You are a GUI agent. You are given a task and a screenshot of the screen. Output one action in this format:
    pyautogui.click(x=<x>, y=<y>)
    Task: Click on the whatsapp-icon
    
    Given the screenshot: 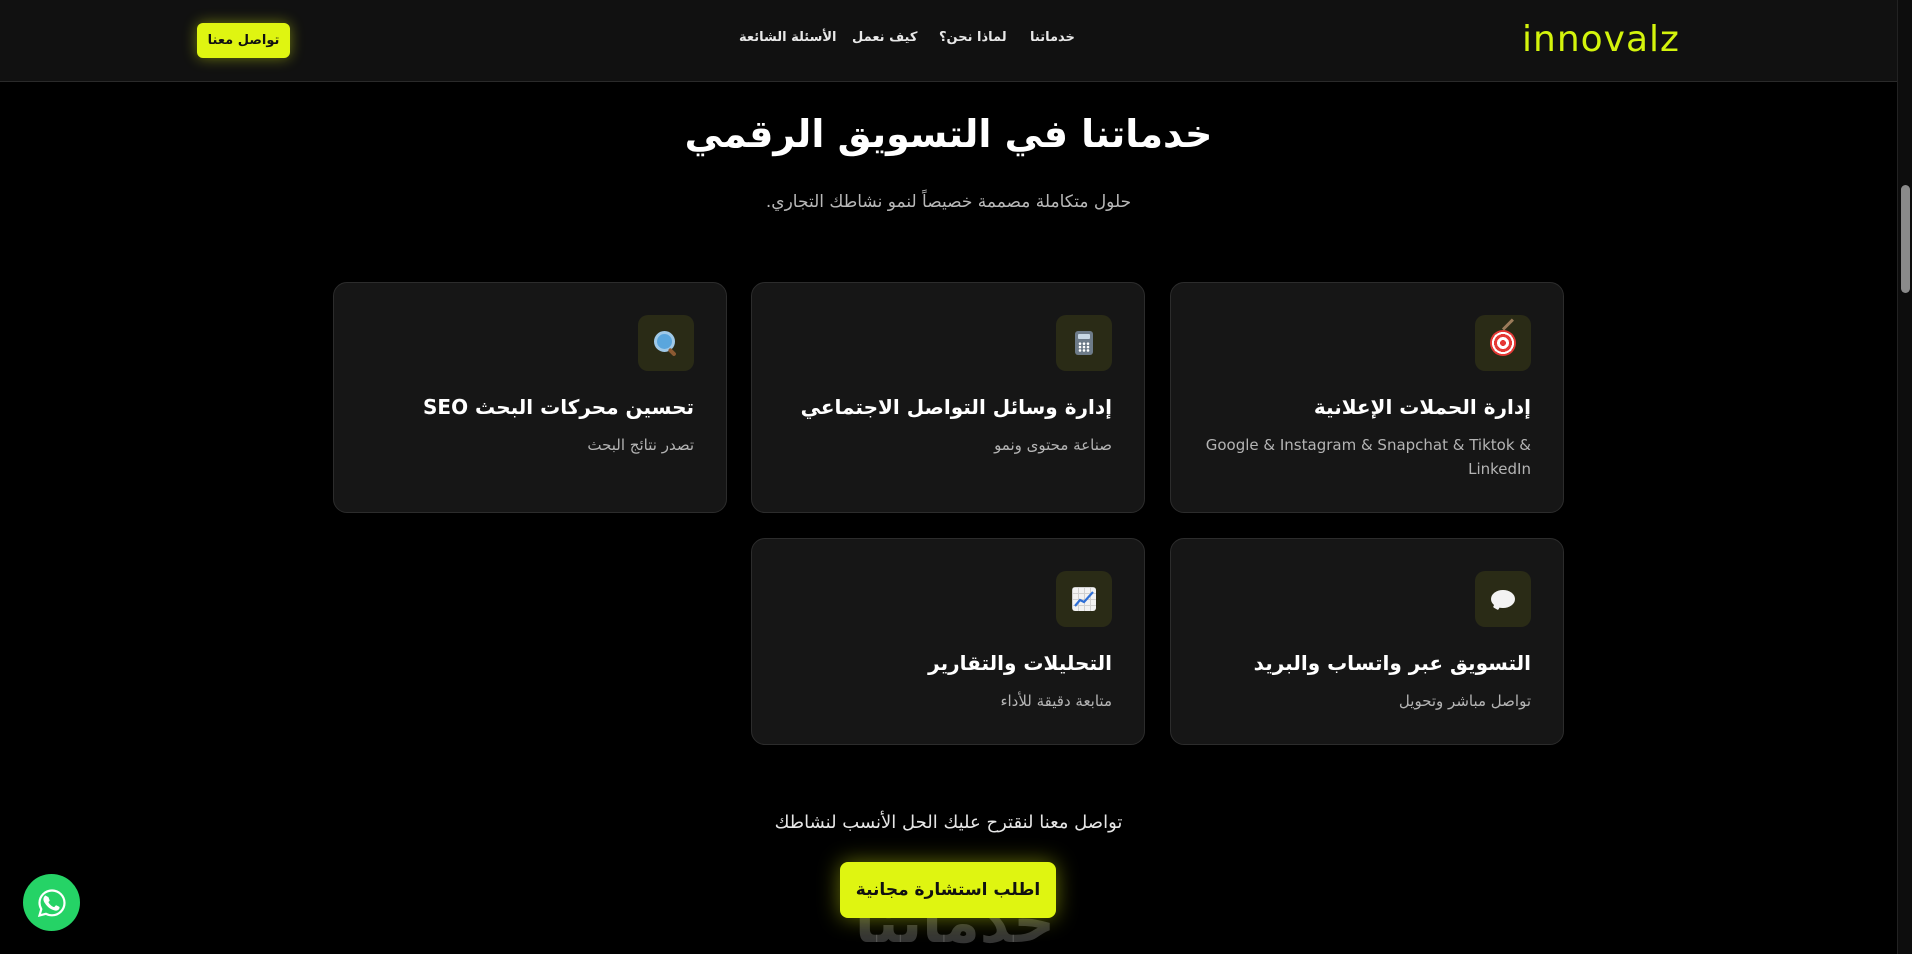 What is the action you would take?
    pyautogui.click(x=51, y=902)
    